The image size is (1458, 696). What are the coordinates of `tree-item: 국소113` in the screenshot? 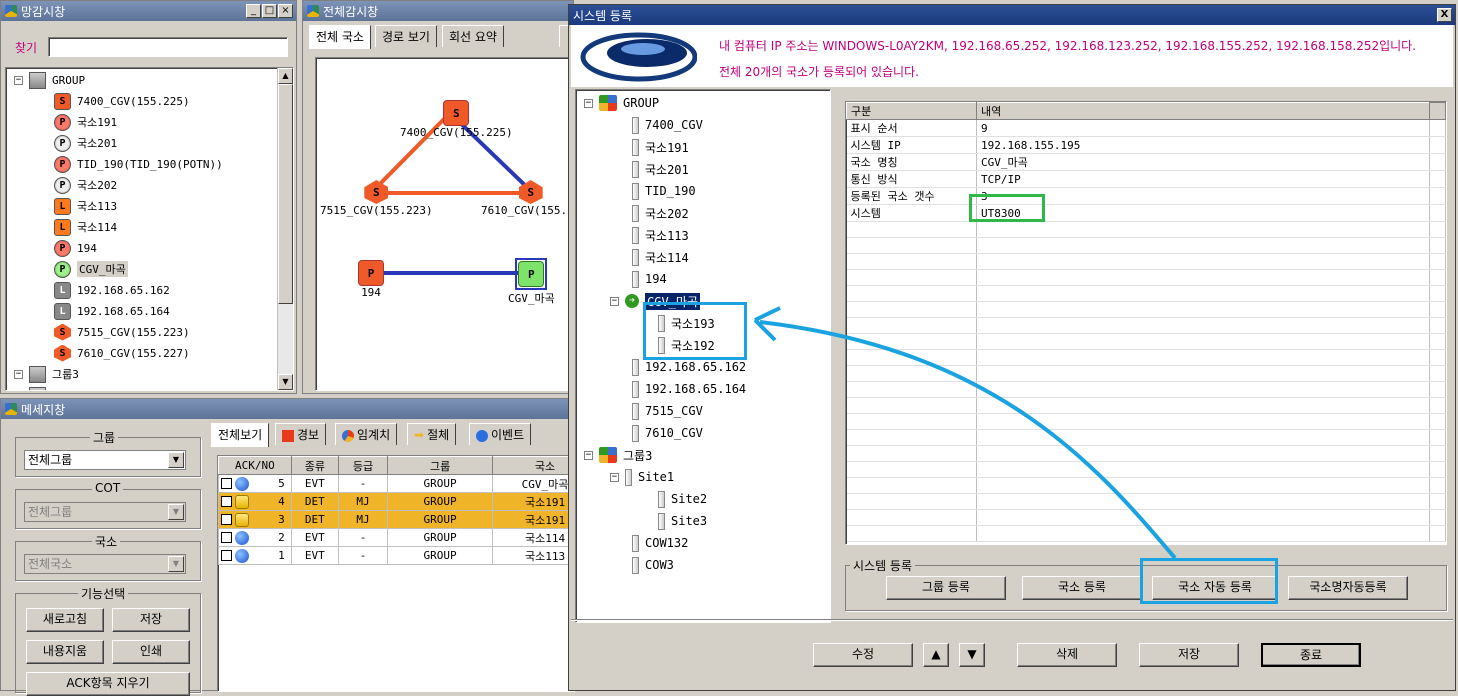 It's located at (660, 235).